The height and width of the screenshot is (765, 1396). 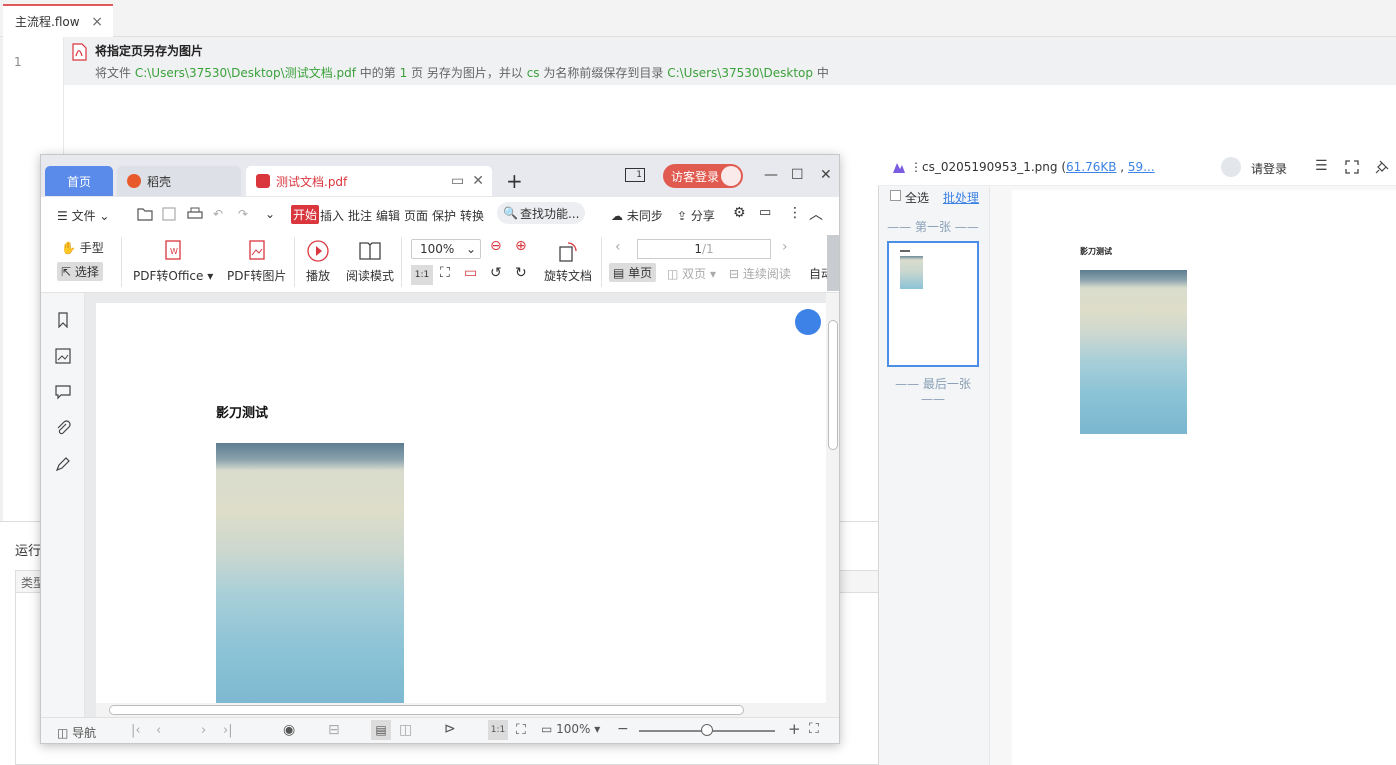 I want to click on comment-icon, so click(x=63, y=392).